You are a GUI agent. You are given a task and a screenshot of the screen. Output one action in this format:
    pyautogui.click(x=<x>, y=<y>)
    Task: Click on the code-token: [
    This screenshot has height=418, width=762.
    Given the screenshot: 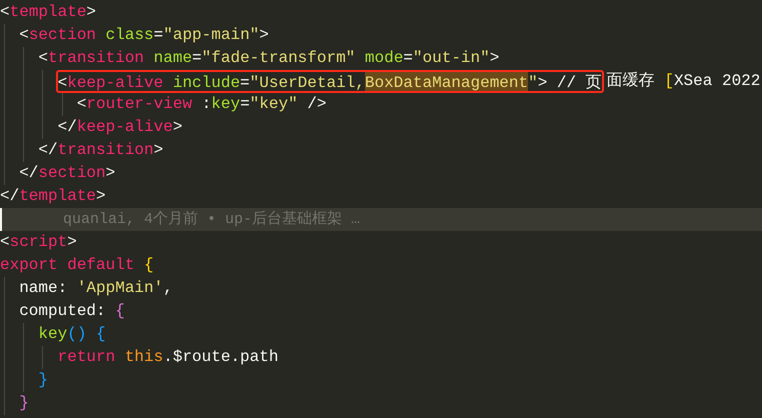 What is the action you would take?
    pyautogui.click(x=669, y=81)
    